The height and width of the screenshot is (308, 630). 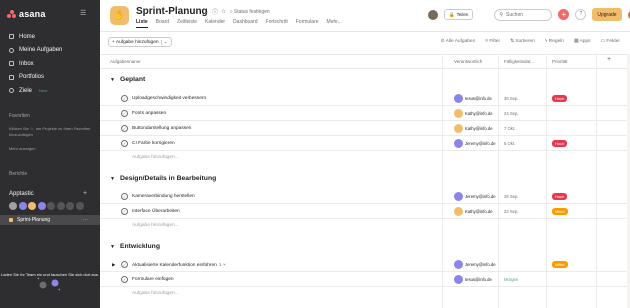 What do you see at coordinates (142, 23) in the screenshot?
I see `tab-list: Liste` at bounding box center [142, 23].